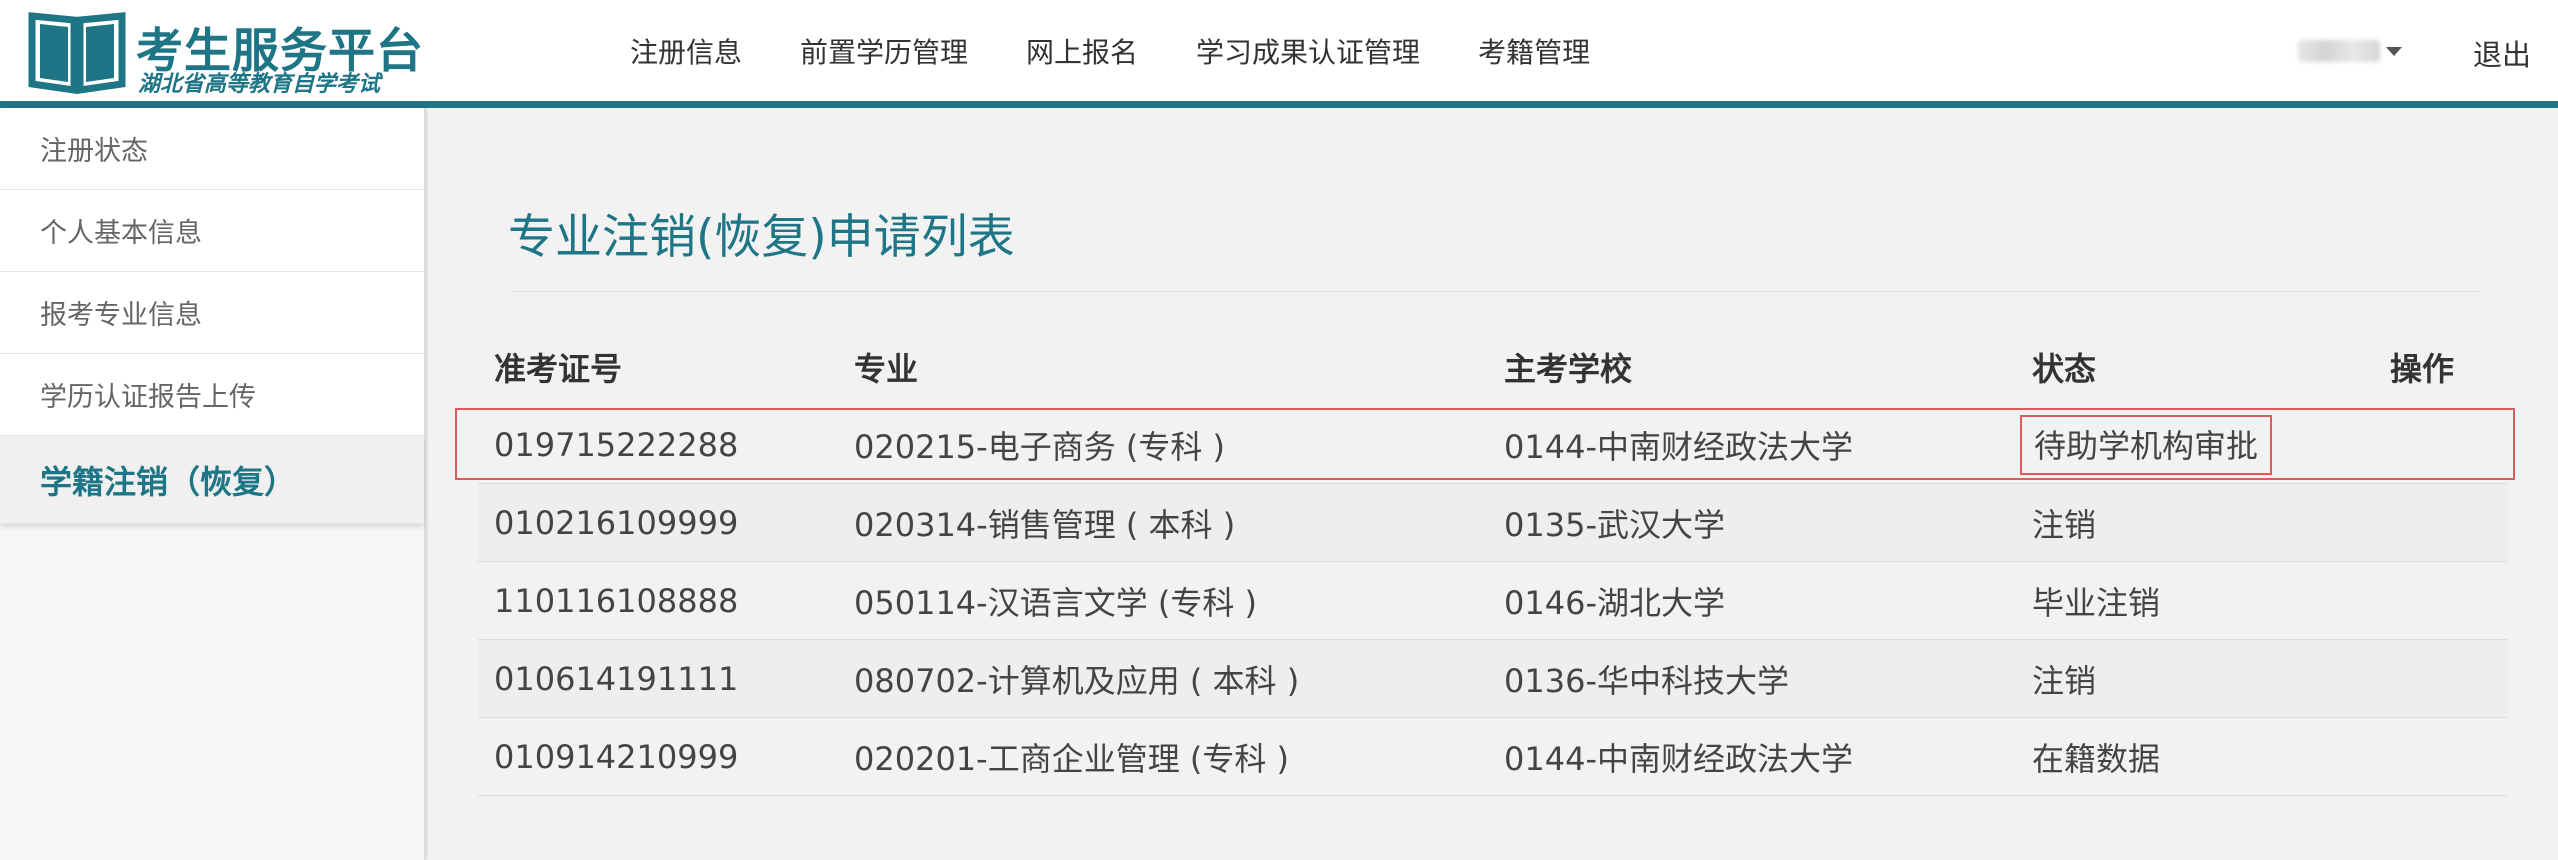  What do you see at coordinates (77, 53) in the screenshot?
I see `book-logo-icon` at bounding box center [77, 53].